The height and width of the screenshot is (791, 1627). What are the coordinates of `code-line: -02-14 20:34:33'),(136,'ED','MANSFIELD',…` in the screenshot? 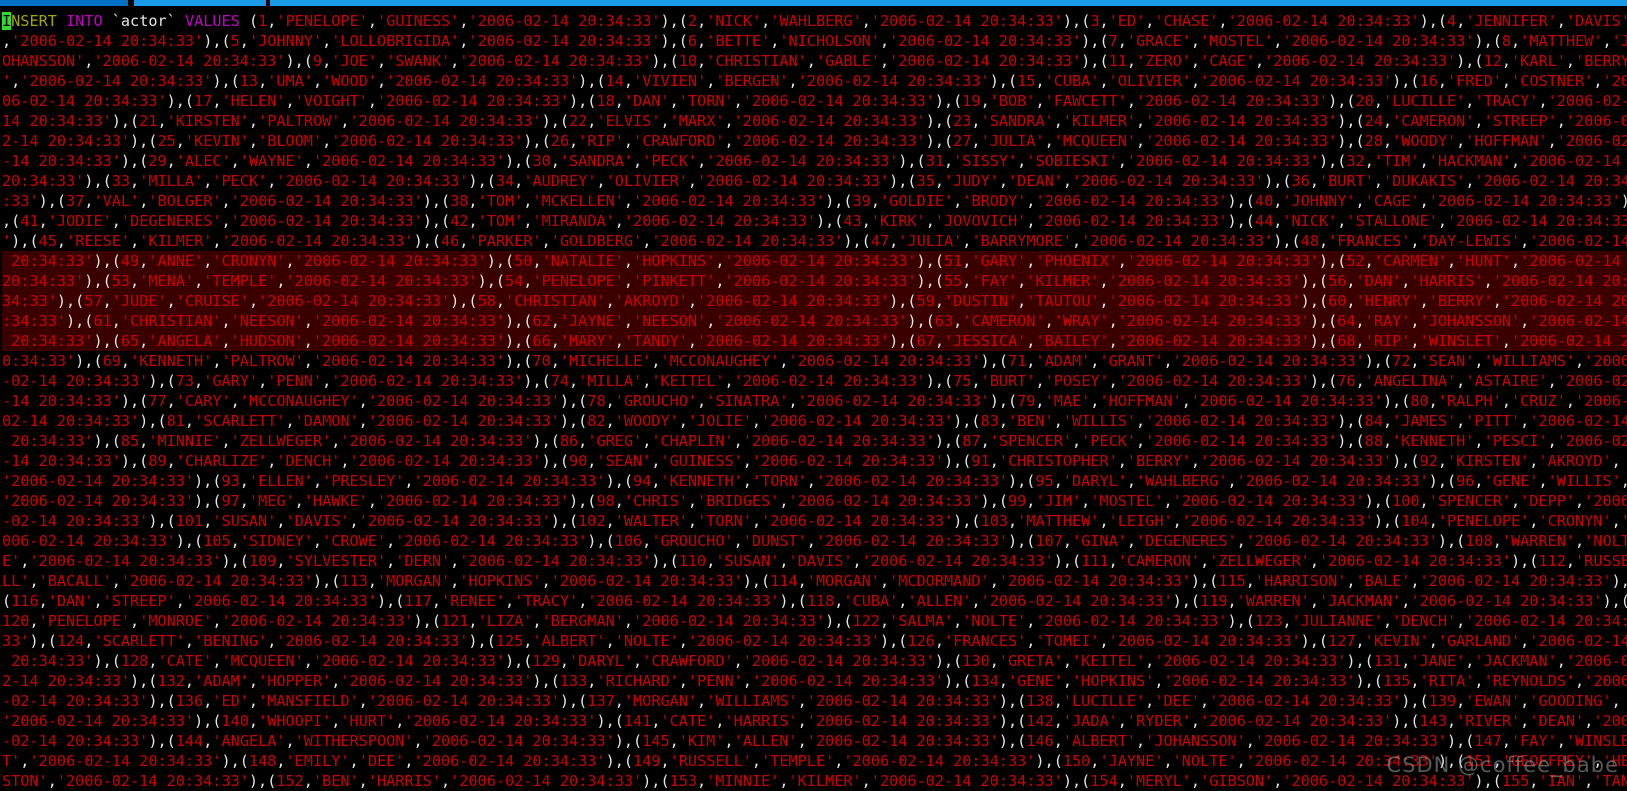 It's located at (814, 701).